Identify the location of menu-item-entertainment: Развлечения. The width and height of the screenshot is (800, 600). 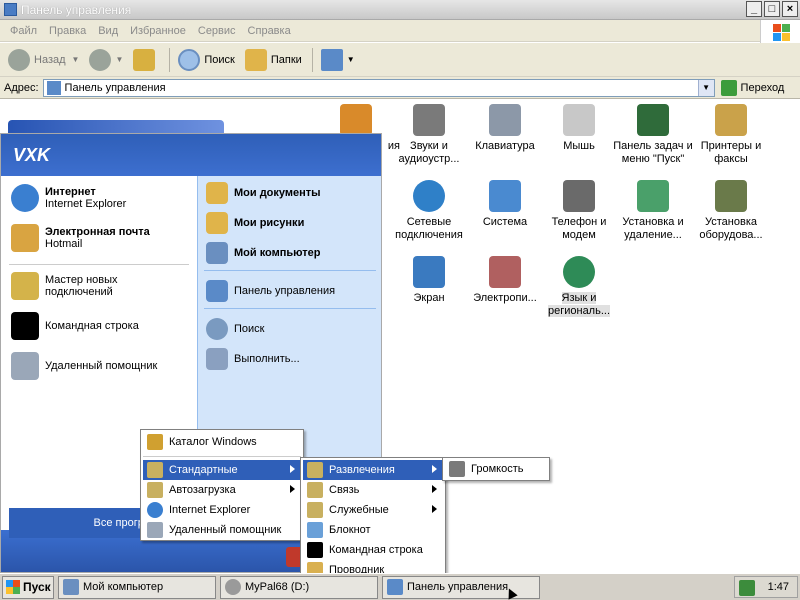
(373, 470).